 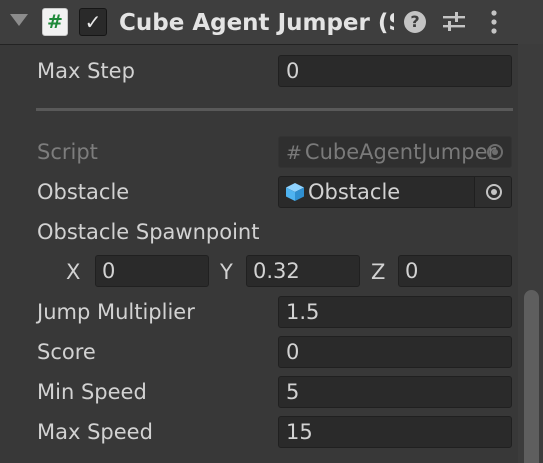 What do you see at coordinates (73, 272) in the screenshot?
I see `x-axis-label: X` at bounding box center [73, 272].